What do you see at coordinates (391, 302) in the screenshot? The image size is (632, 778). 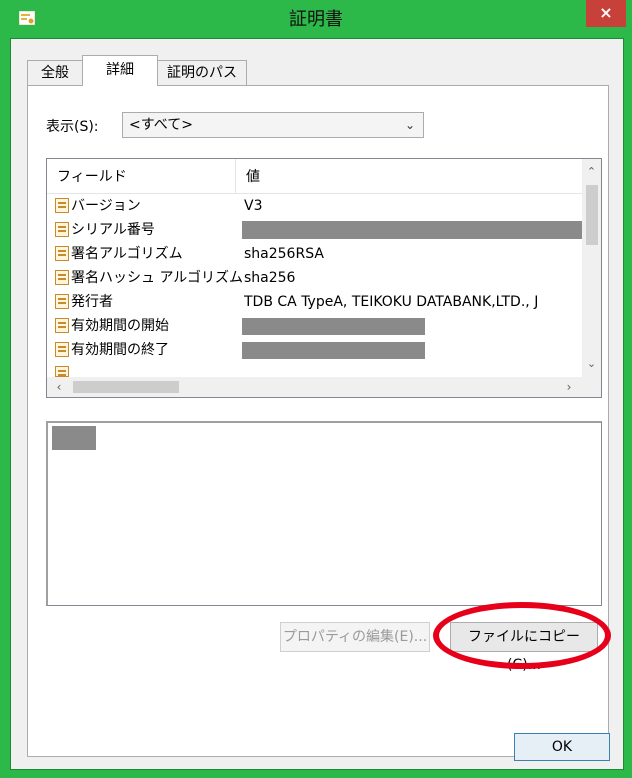 I see `field-value: TDB CA TypeA, TEIKOKU DATABANK,LTD., J` at bounding box center [391, 302].